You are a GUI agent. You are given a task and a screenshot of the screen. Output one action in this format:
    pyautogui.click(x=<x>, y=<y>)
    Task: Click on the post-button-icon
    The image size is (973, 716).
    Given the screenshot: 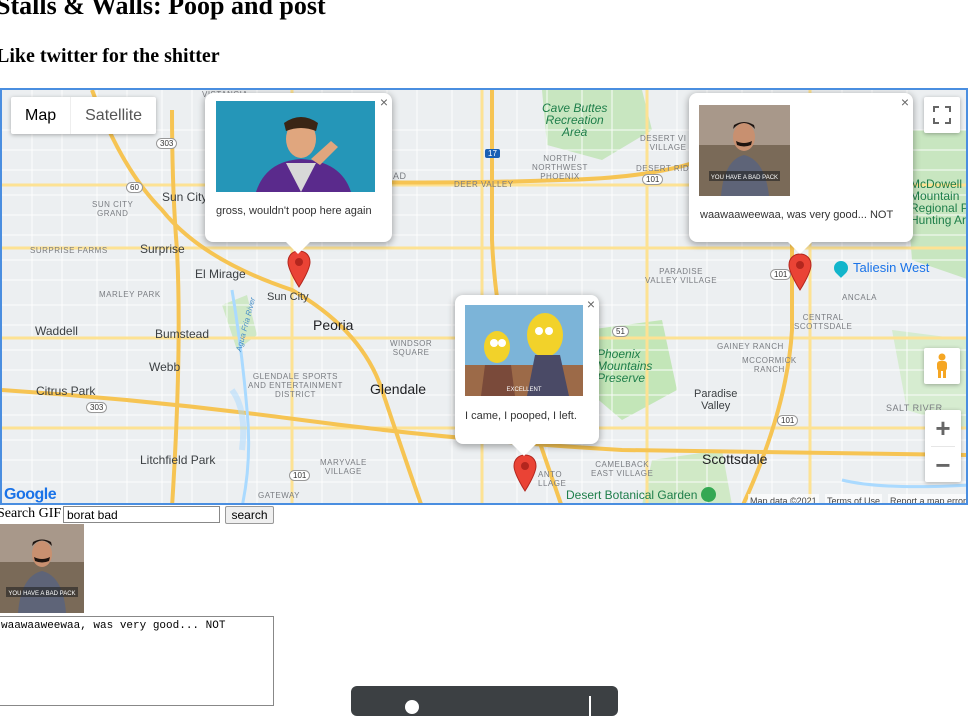 What is the action you would take?
    pyautogui.click(x=412, y=707)
    